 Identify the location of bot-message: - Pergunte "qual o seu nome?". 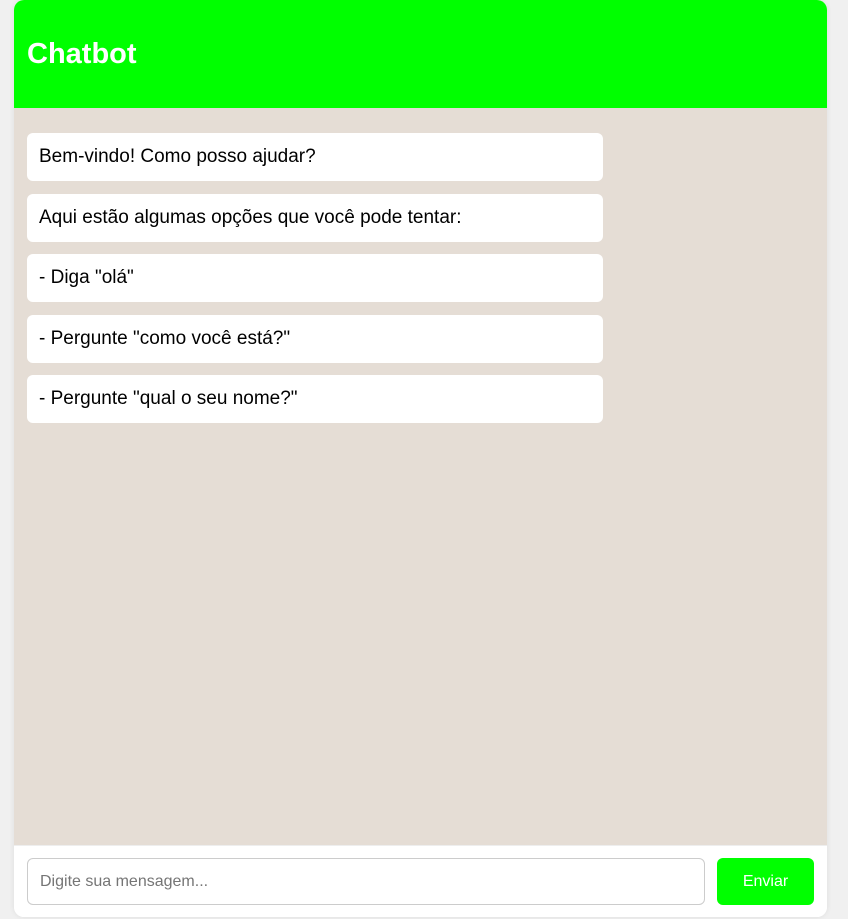
(315, 399).